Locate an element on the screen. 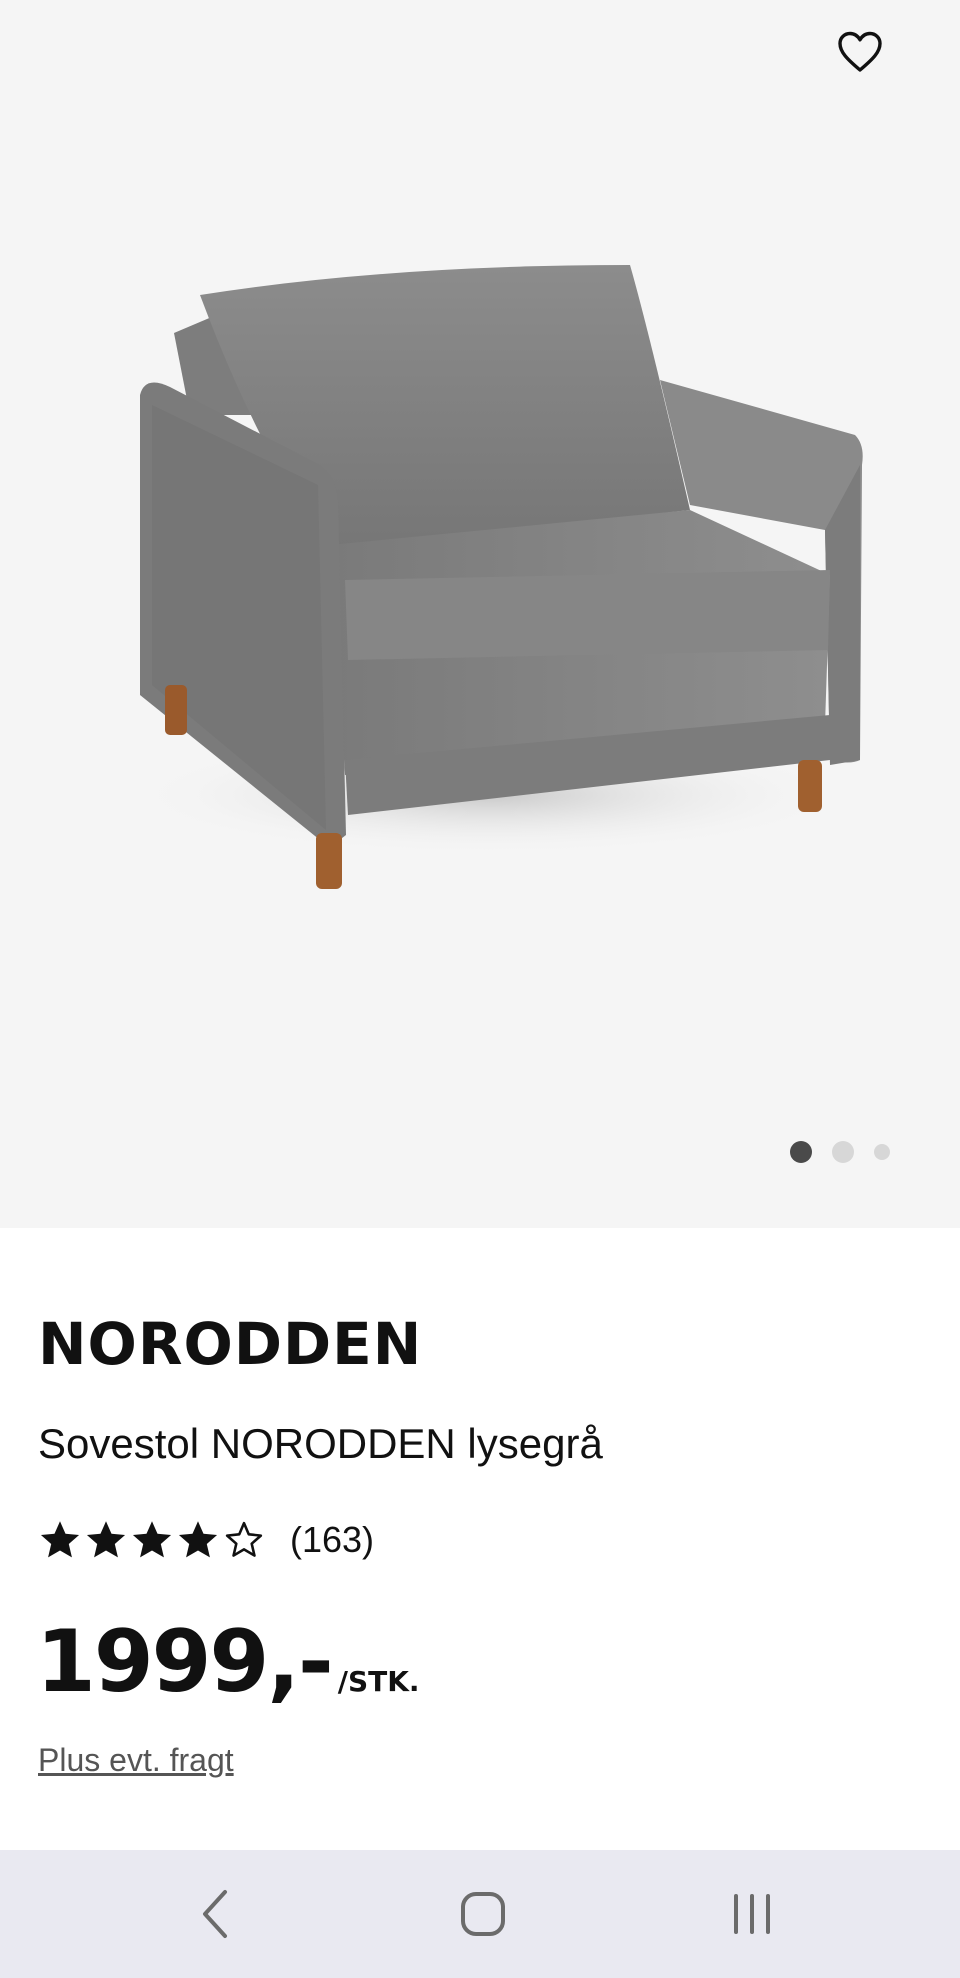 The width and height of the screenshot is (960, 1978). page-dot-active is located at coordinates (801, 1152).